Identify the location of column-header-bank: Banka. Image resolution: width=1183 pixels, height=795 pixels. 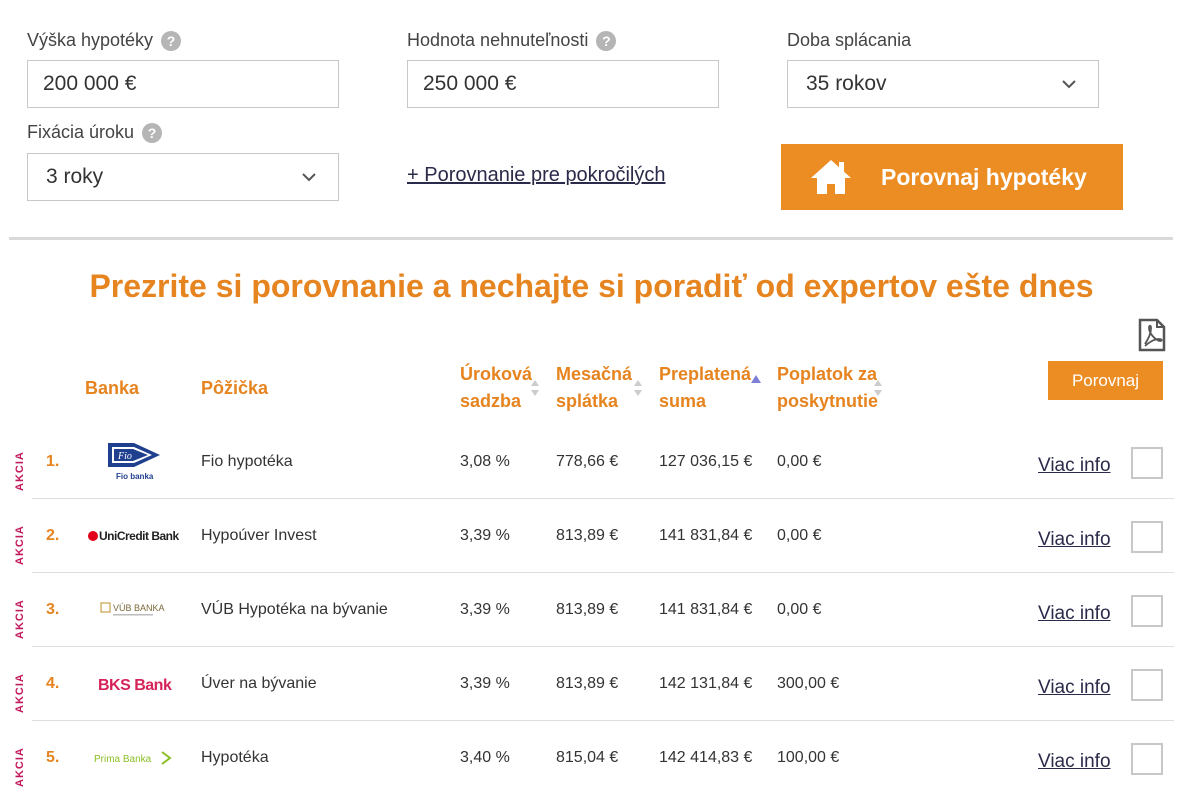
(112, 388).